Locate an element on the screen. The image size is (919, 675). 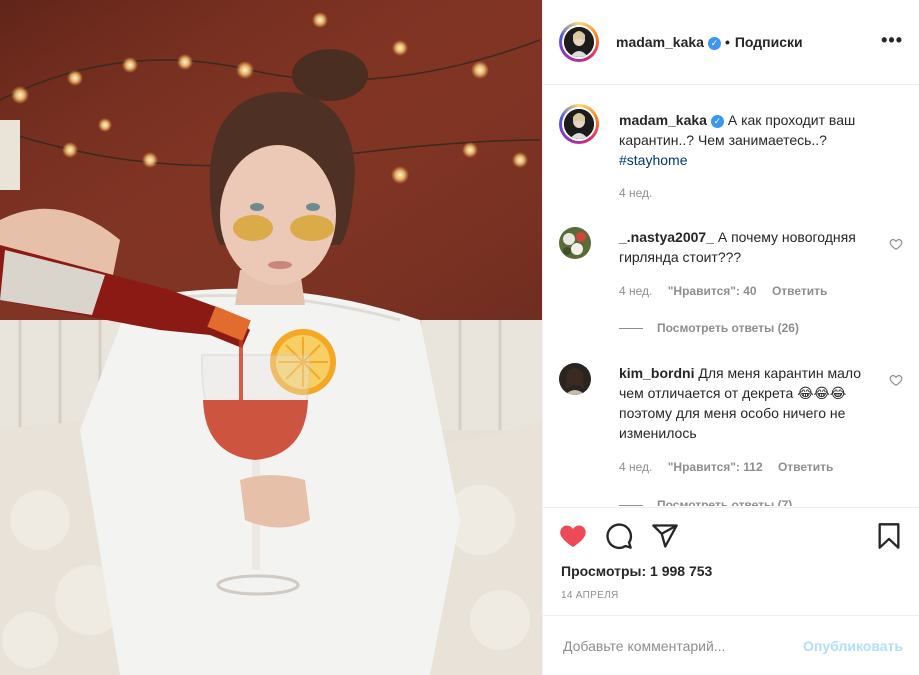
post-date: 14 АПРЕЛЯ is located at coordinates (589, 595).